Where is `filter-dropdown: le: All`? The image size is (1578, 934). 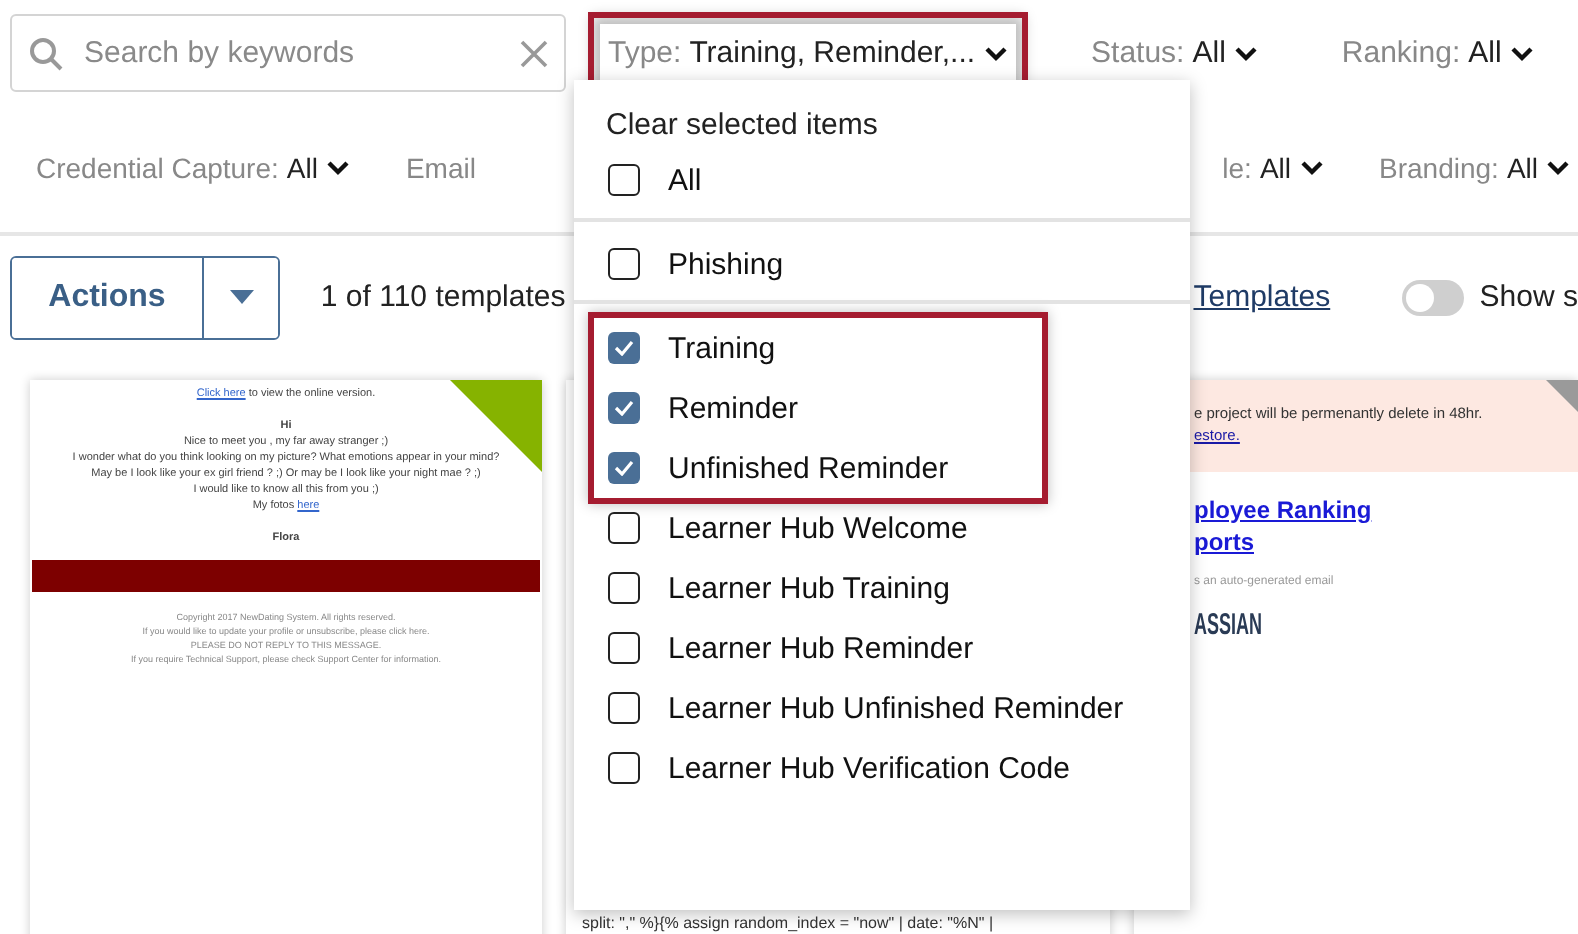 filter-dropdown: le: All is located at coordinates (1272, 168).